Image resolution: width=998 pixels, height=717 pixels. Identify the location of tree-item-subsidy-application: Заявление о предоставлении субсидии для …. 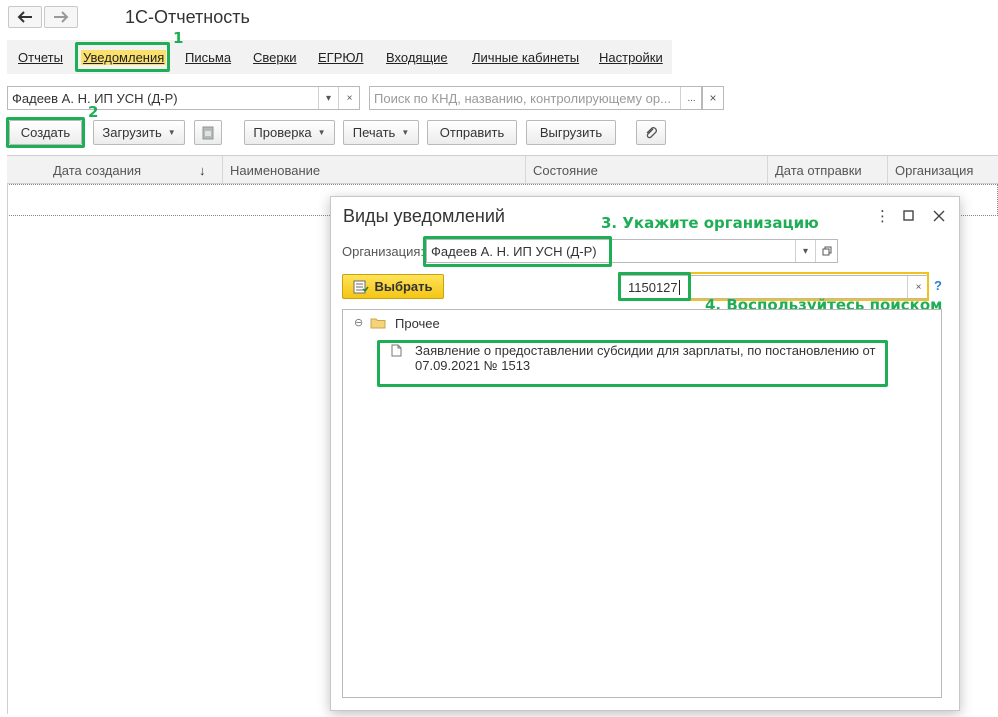
(645, 358).